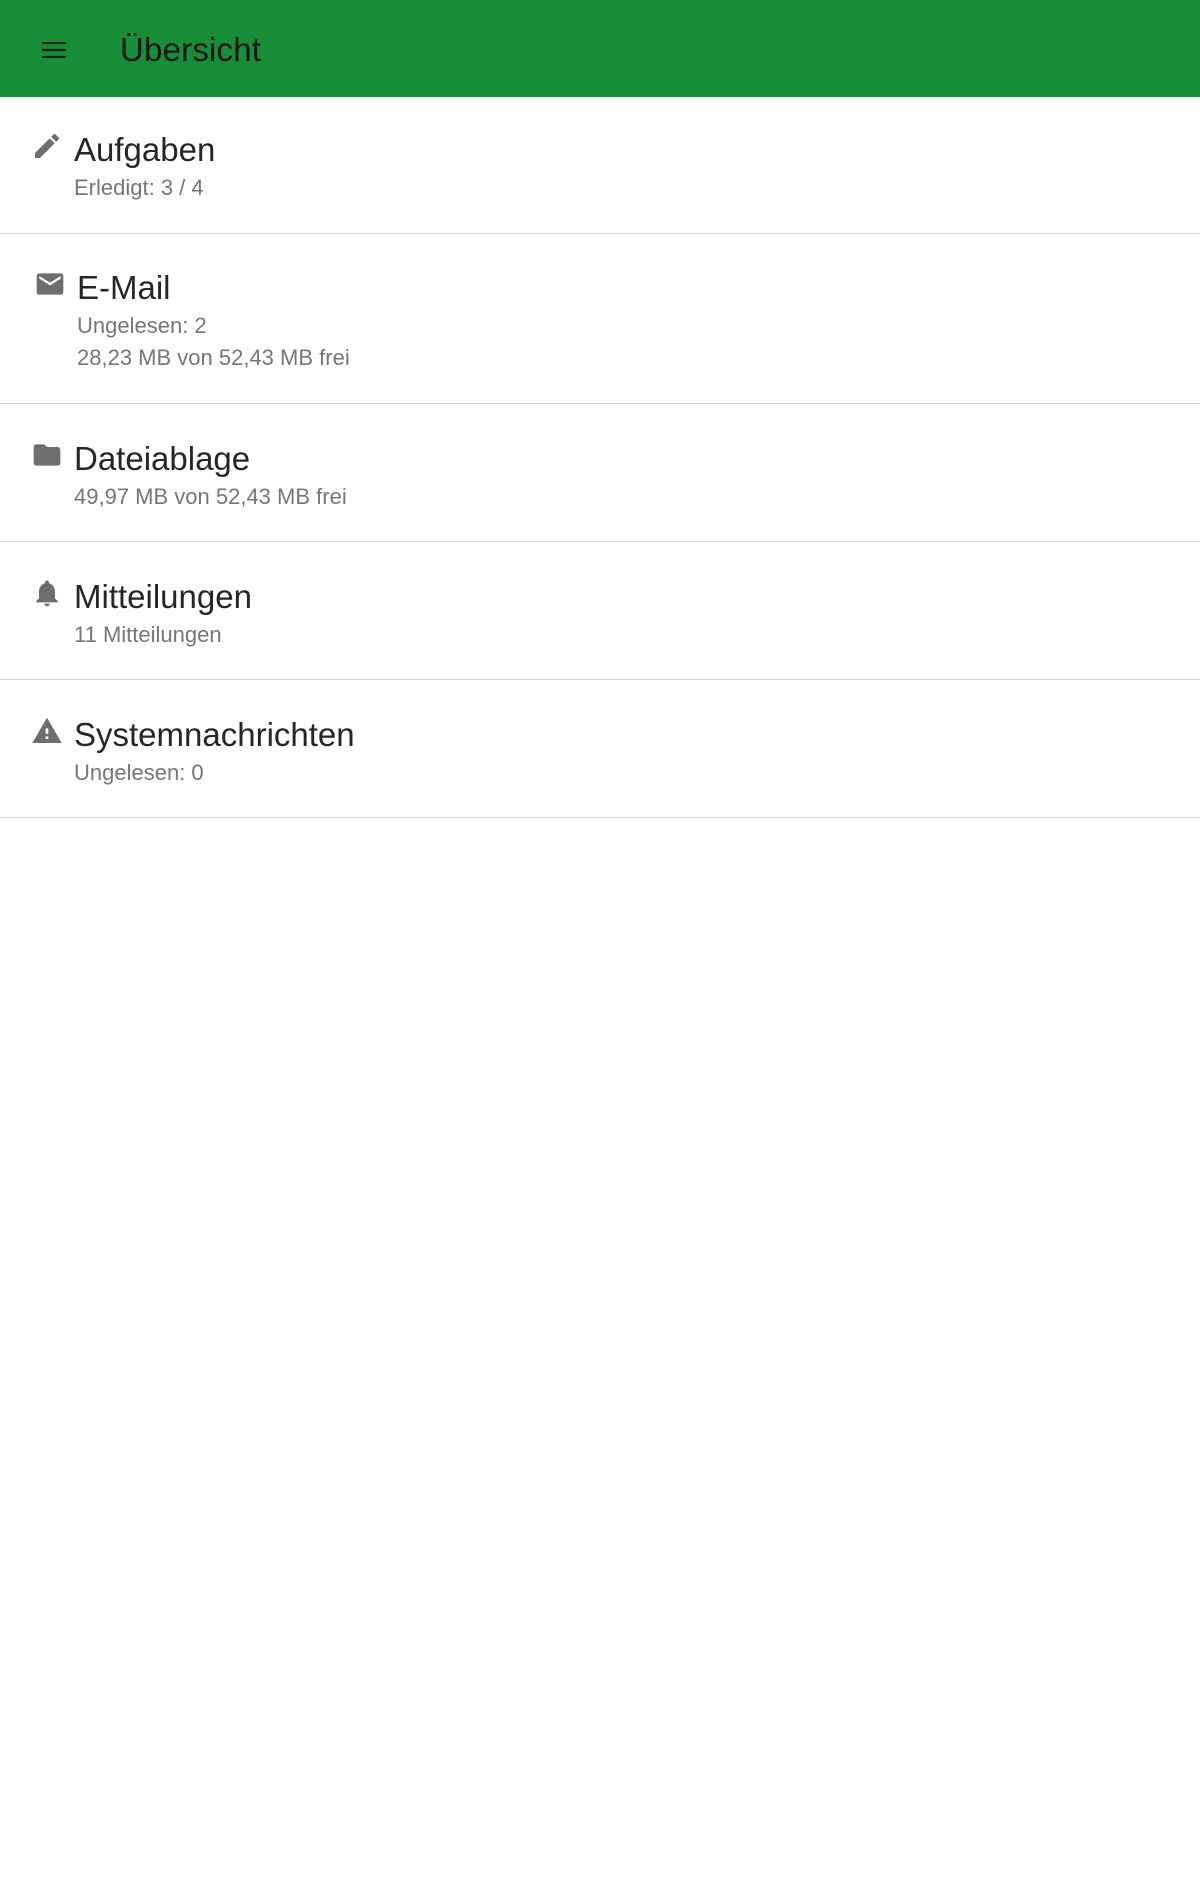 Image resolution: width=1200 pixels, height=1893 pixels. What do you see at coordinates (600, 165) in the screenshot?
I see `list-item-aufgaben: Aufgaben Erledigt: 3 / 4` at bounding box center [600, 165].